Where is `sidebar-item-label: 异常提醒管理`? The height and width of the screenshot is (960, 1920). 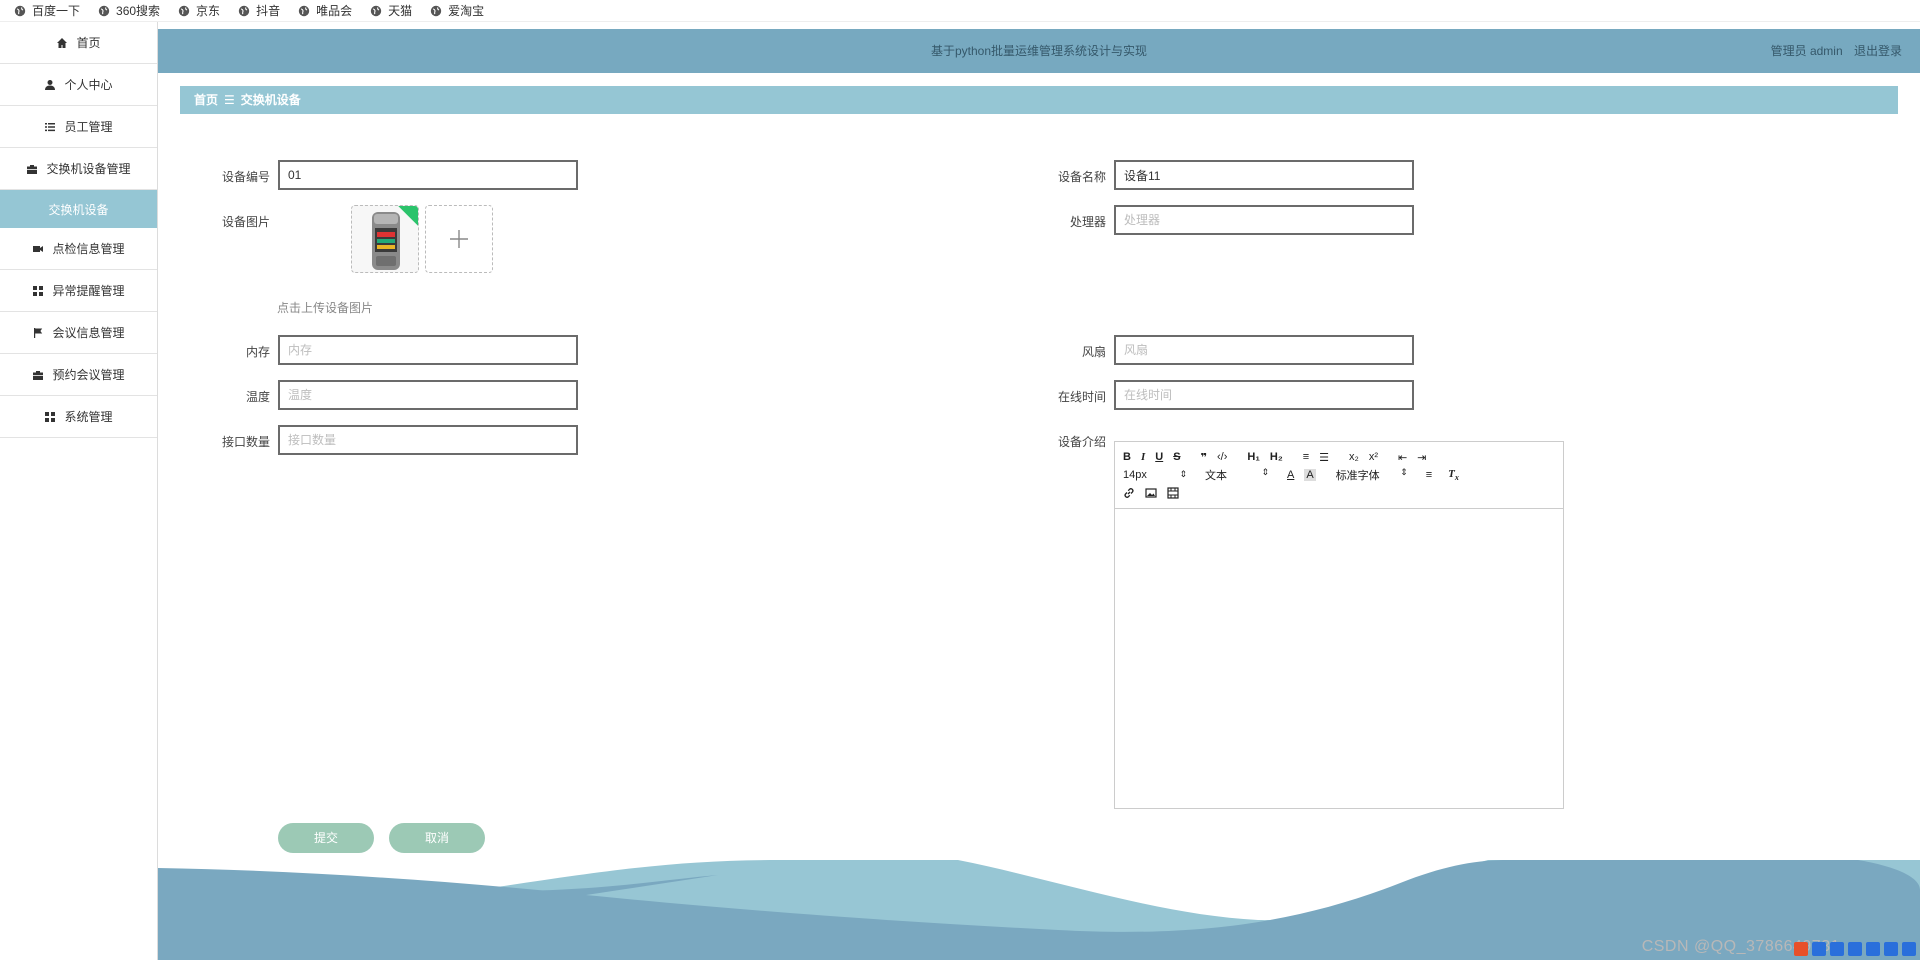 sidebar-item-label: 异常提醒管理 is located at coordinates (88, 291).